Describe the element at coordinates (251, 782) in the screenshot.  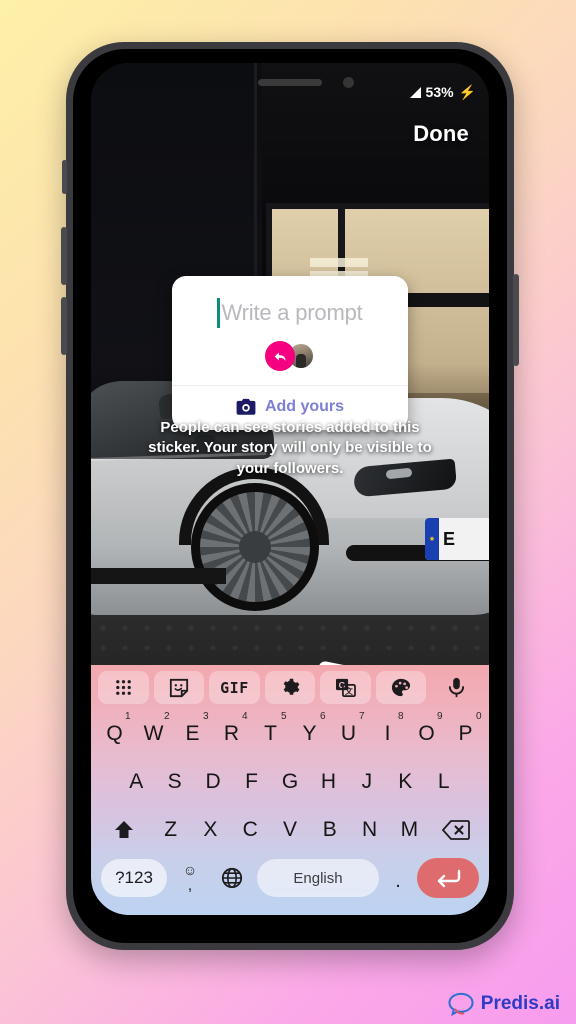
I see `key-f: F` at that location.